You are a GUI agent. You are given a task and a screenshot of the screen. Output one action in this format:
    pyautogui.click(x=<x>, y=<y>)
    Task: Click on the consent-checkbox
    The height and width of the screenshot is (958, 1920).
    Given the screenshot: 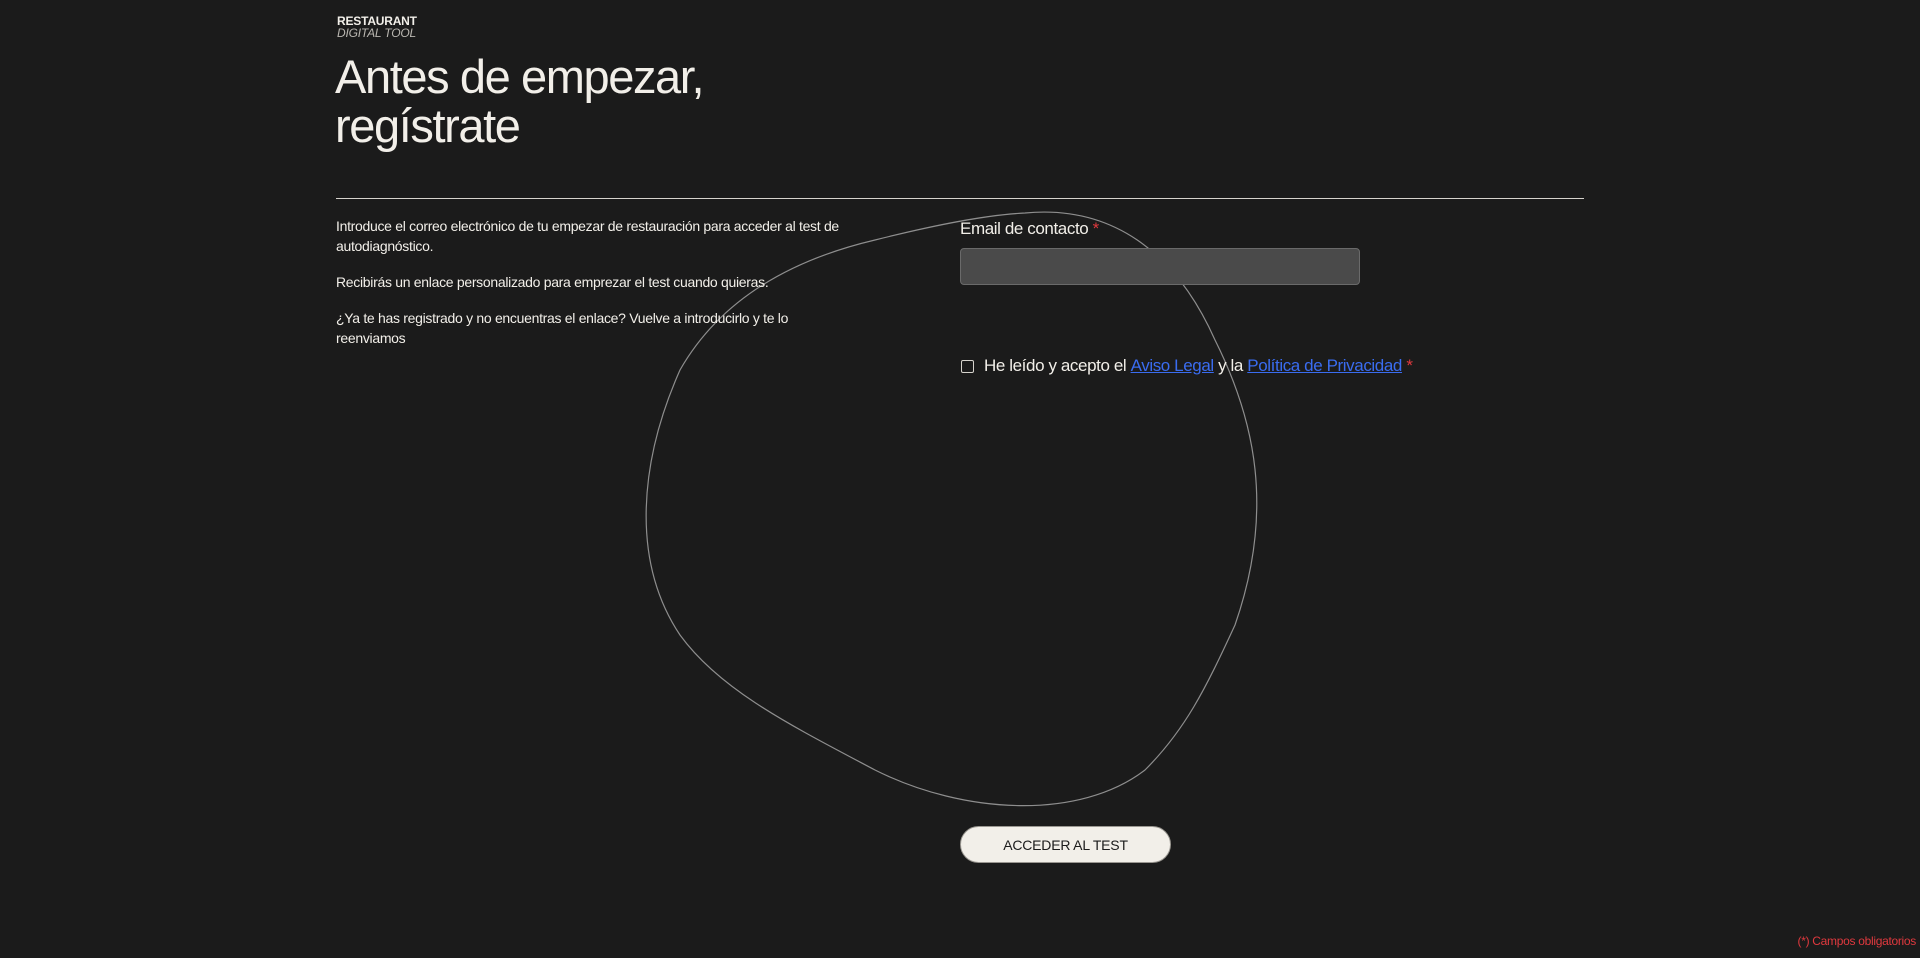 What is the action you would take?
    pyautogui.click(x=967, y=366)
    